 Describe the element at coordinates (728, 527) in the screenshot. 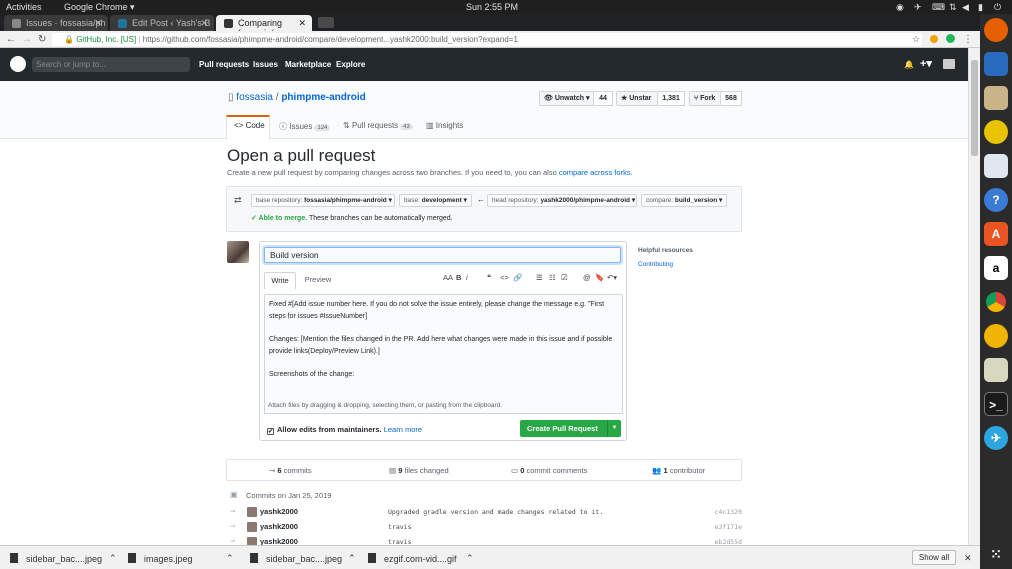

I see `commit-sha: e2f171e` at that location.